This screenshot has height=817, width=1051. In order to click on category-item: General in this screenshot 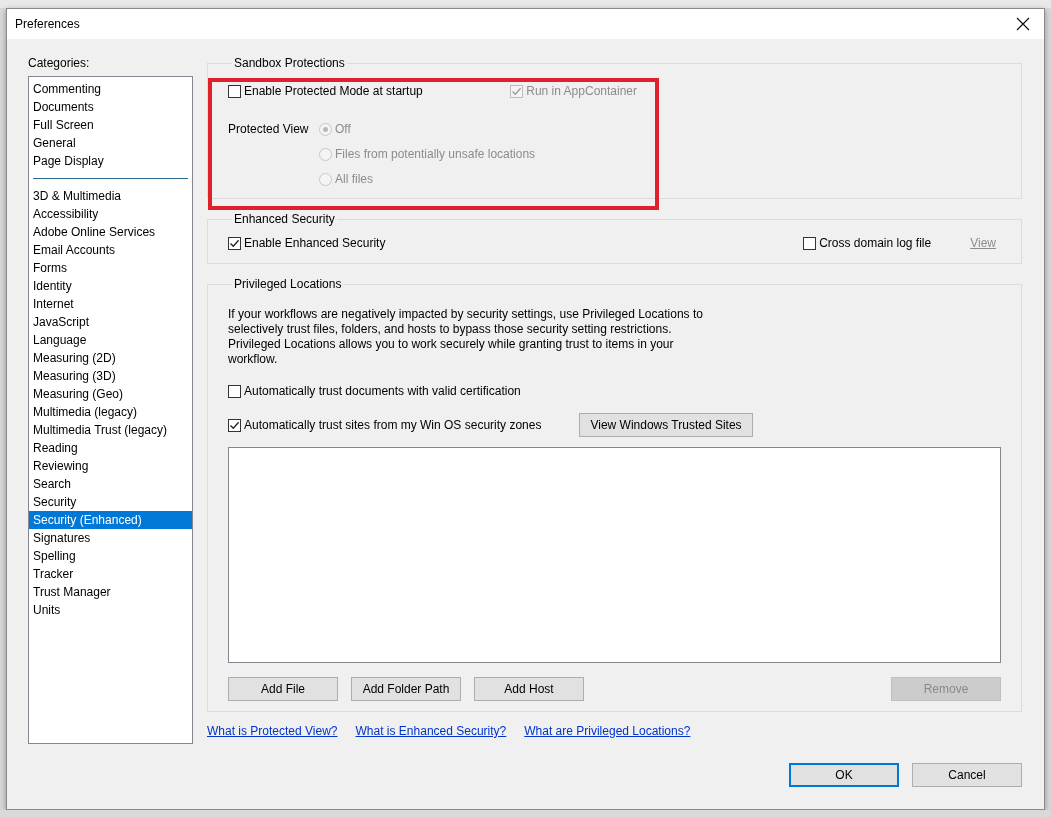, I will do `click(110, 143)`.